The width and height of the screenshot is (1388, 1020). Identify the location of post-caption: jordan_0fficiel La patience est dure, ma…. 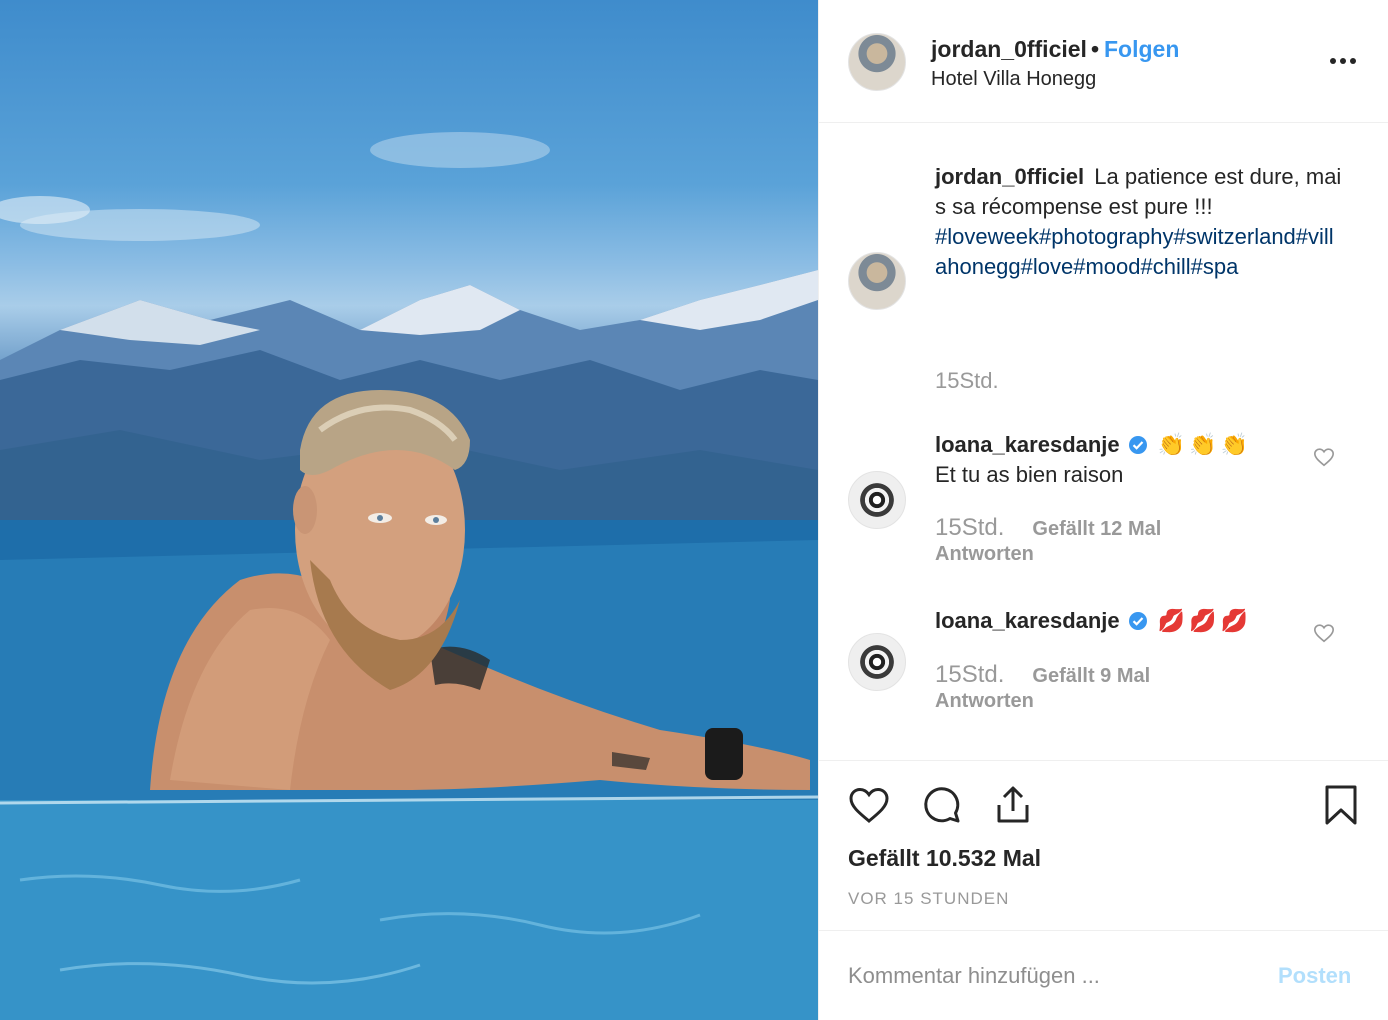
(1140, 222).